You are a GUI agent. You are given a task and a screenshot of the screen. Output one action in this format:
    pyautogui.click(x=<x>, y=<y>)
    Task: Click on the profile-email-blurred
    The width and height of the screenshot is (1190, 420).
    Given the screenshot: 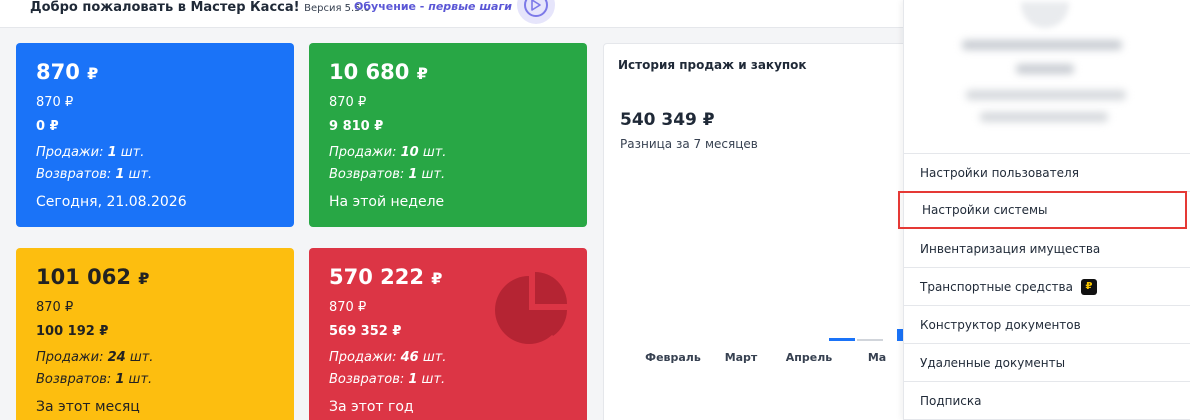 What is the action you would take?
    pyautogui.click(x=1046, y=95)
    